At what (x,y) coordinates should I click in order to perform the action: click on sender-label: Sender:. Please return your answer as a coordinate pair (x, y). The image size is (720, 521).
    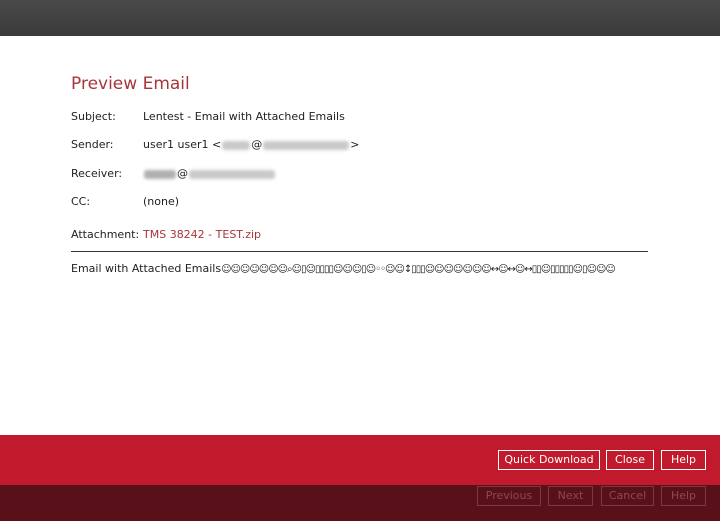
    Looking at the image, I should click on (92, 144).